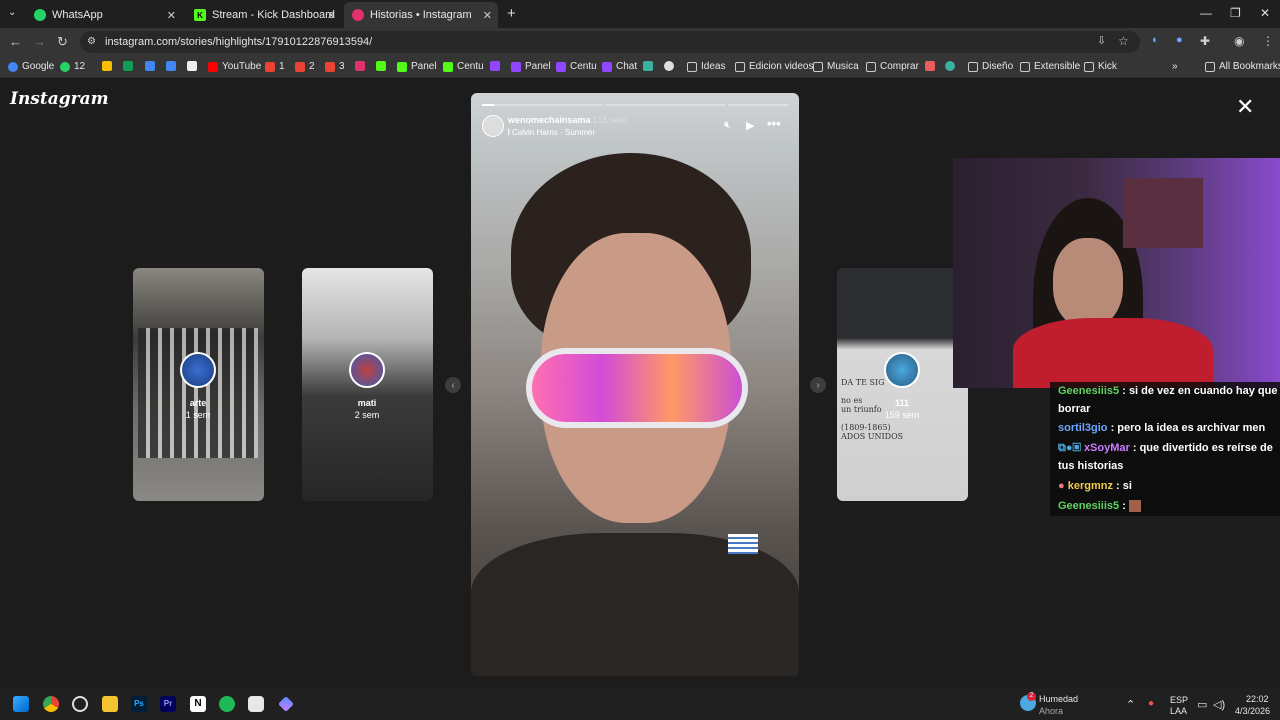 The height and width of the screenshot is (720, 1280). What do you see at coordinates (130, 66) in the screenshot?
I see `bookmark-sheets` at bounding box center [130, 66].